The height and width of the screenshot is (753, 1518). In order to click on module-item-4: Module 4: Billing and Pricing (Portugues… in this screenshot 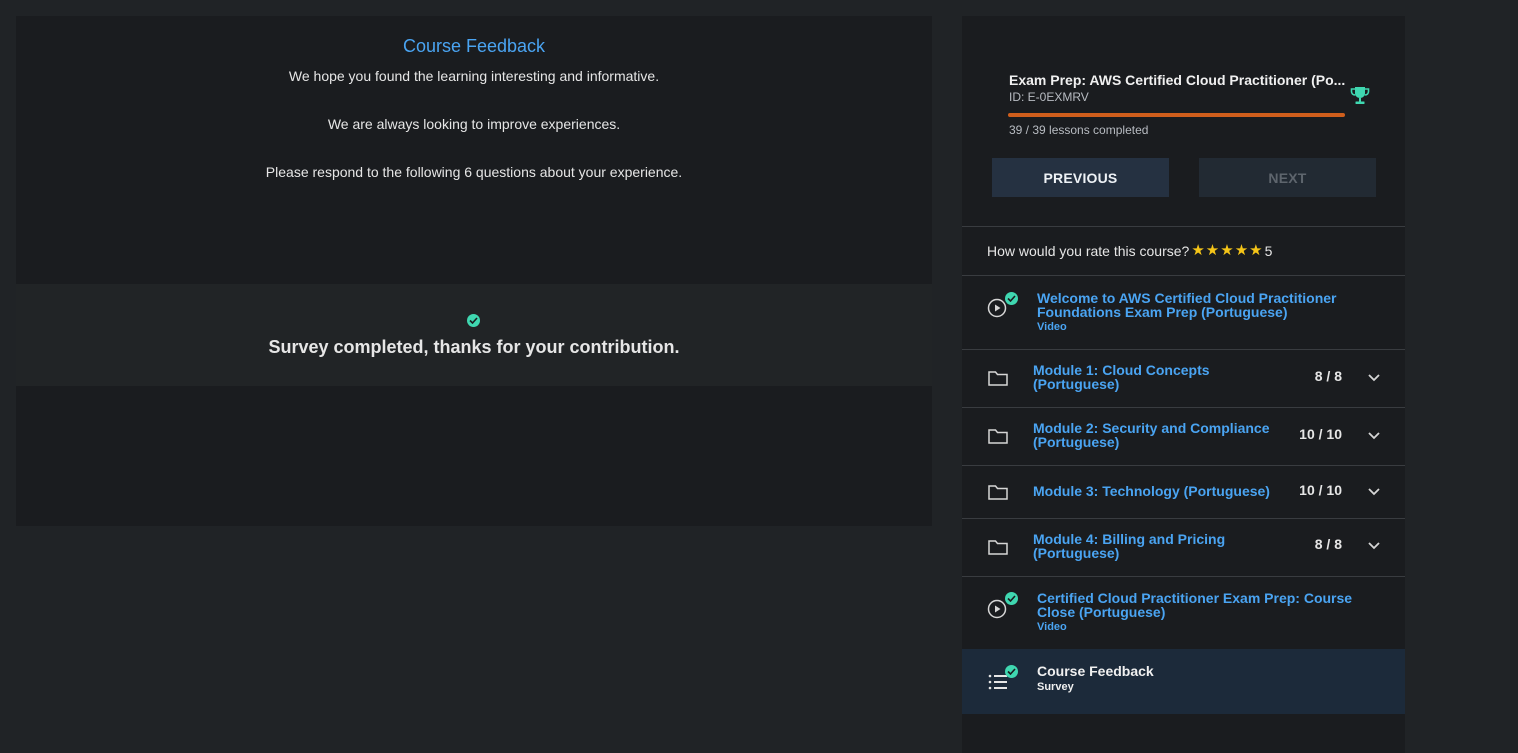, I will do `click(1183, 547)`.